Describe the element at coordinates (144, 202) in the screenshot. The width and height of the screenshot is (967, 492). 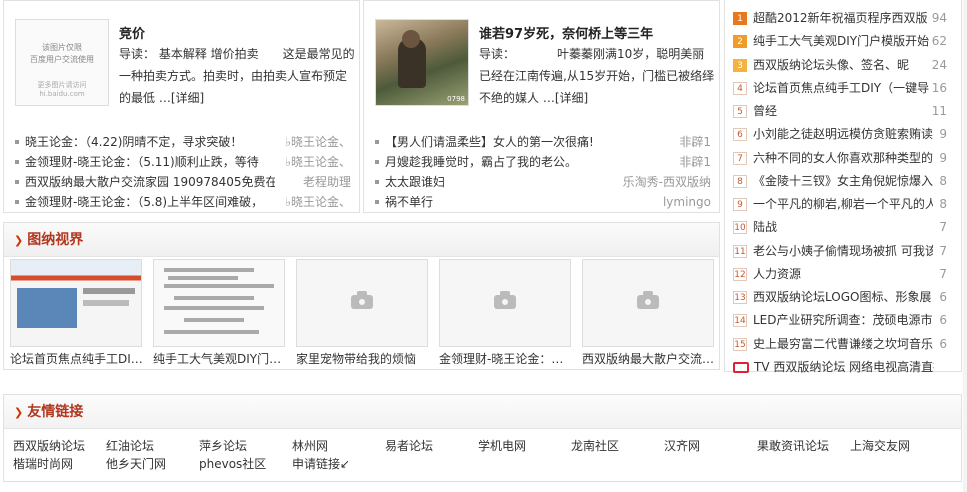
I see `thread-title: 金领理财-晓王论金：（5.8)上半年区间难破，` at that location.